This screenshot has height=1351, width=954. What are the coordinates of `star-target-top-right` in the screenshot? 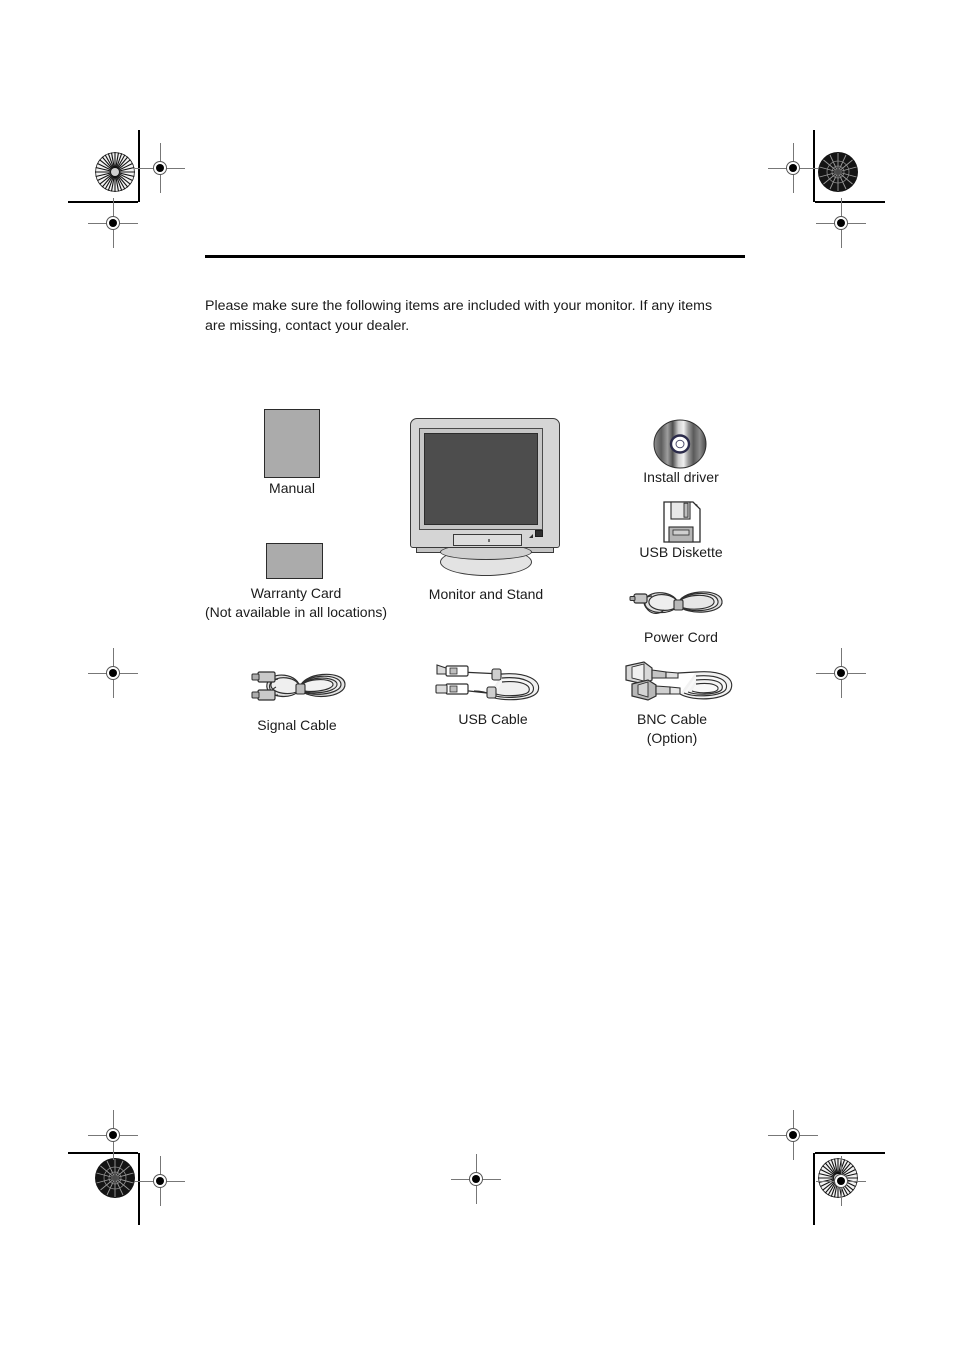 It's located at (838, 172).